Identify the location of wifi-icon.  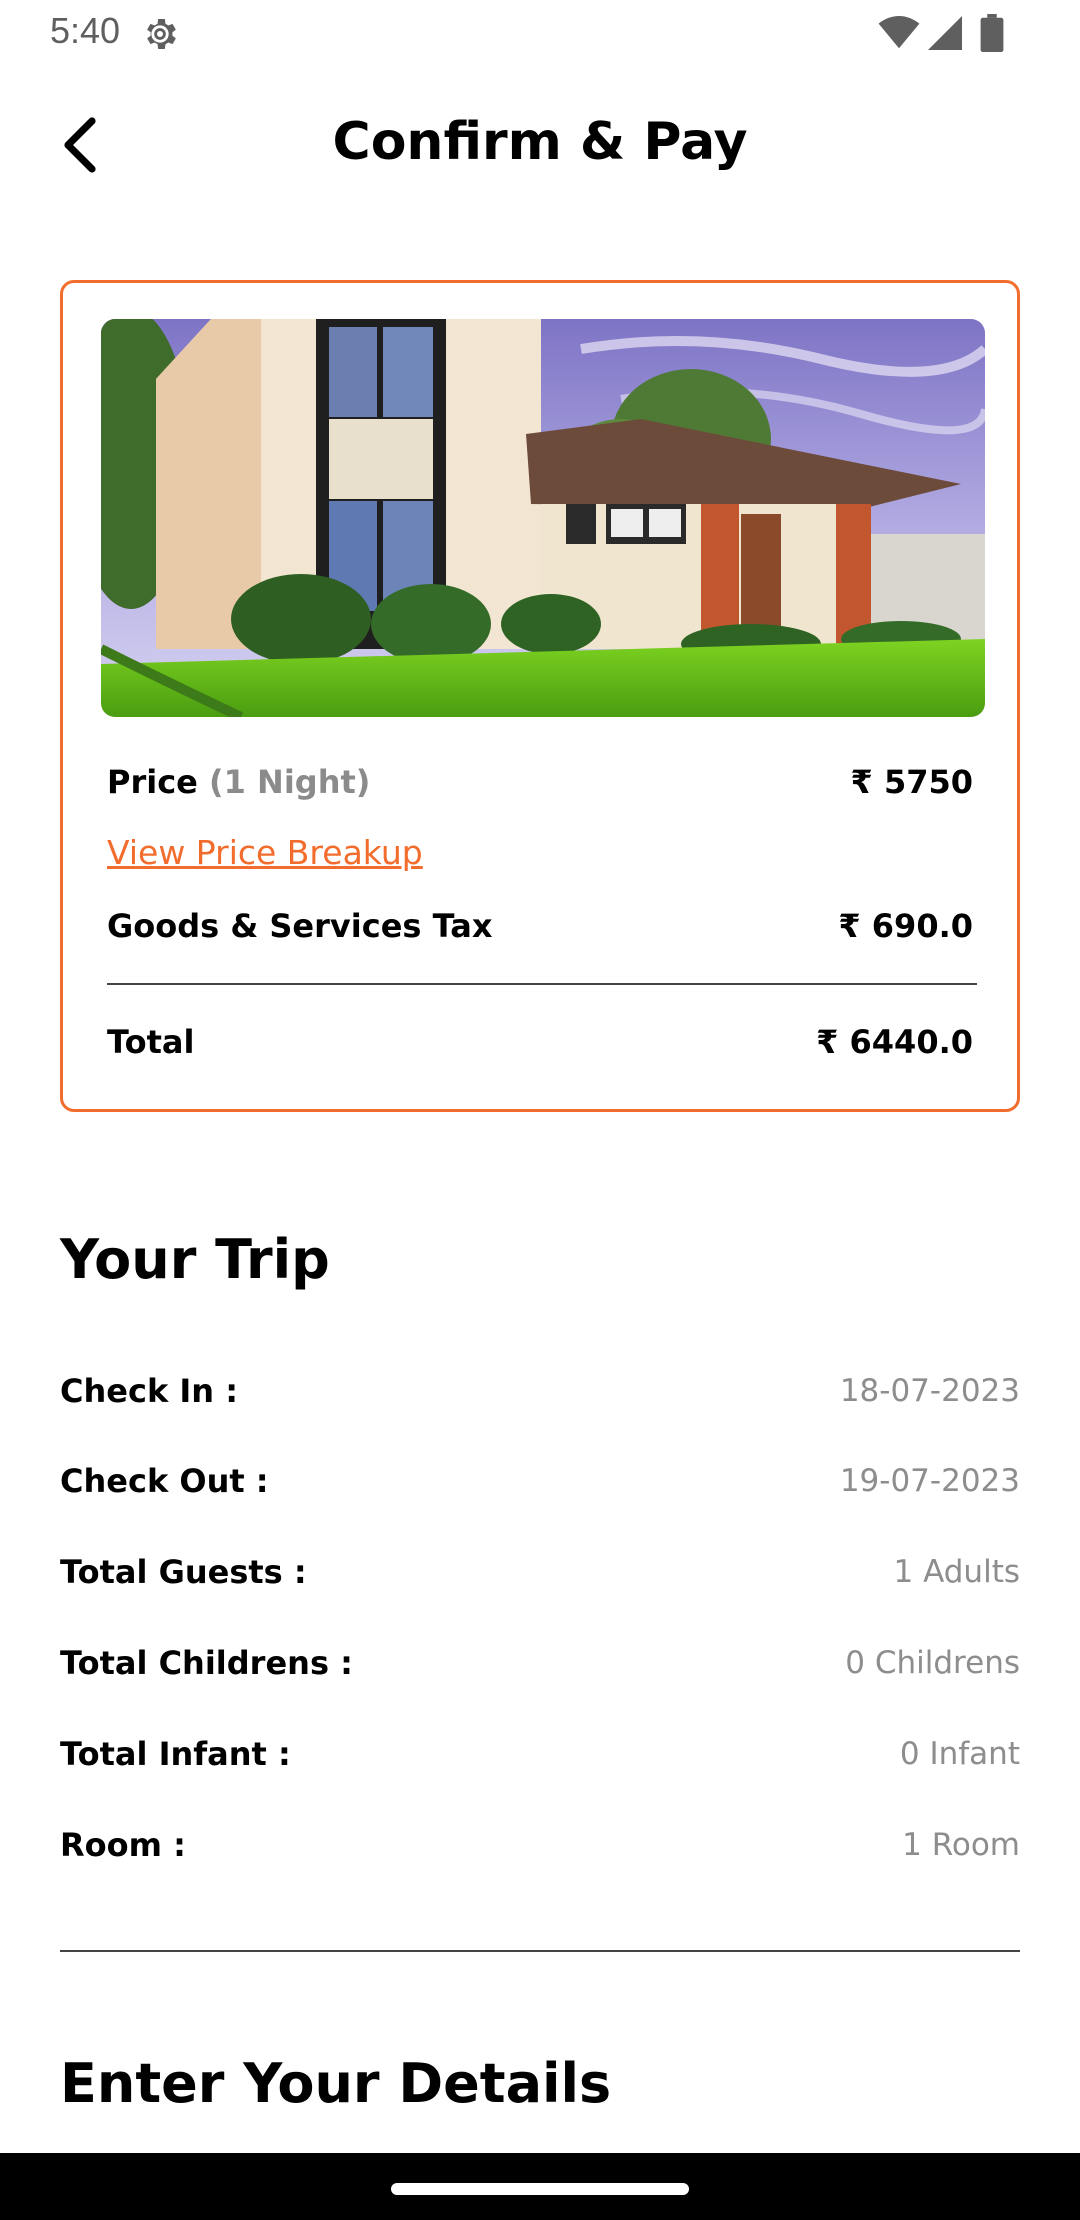
(899, 32).